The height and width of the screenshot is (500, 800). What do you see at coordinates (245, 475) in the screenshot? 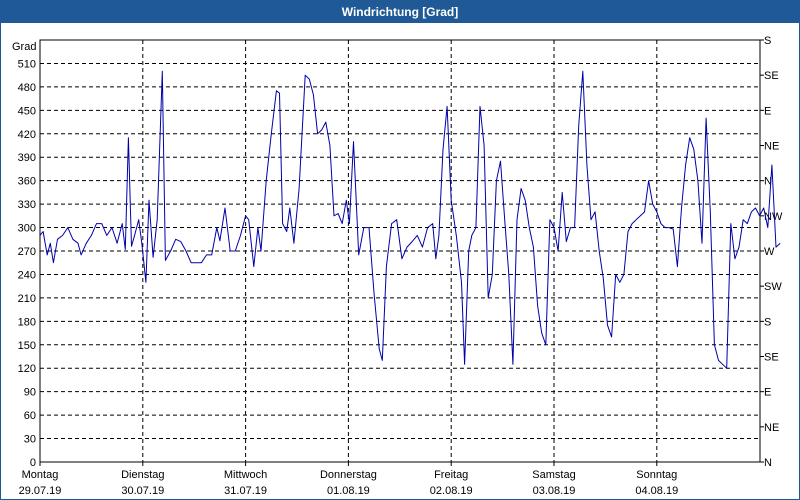
I see `x-tick-day-label: Mittwoch` at bounding box center [245, 475].